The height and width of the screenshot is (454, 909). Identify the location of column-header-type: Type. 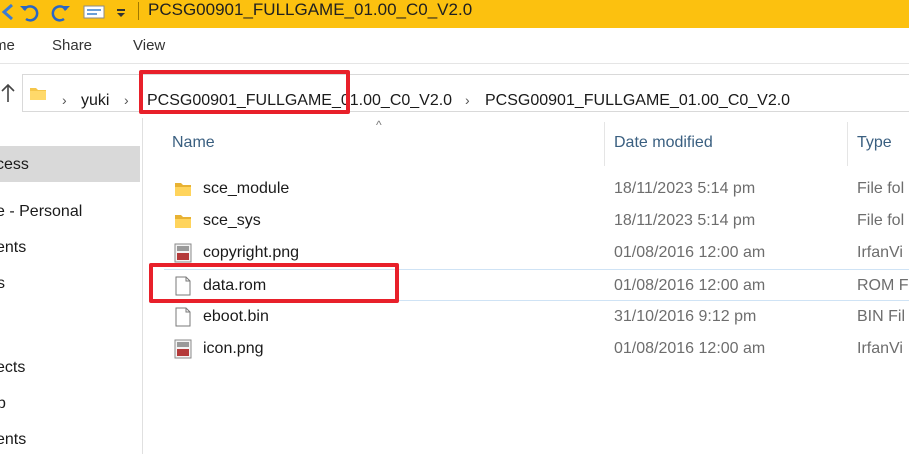
(874, 143).